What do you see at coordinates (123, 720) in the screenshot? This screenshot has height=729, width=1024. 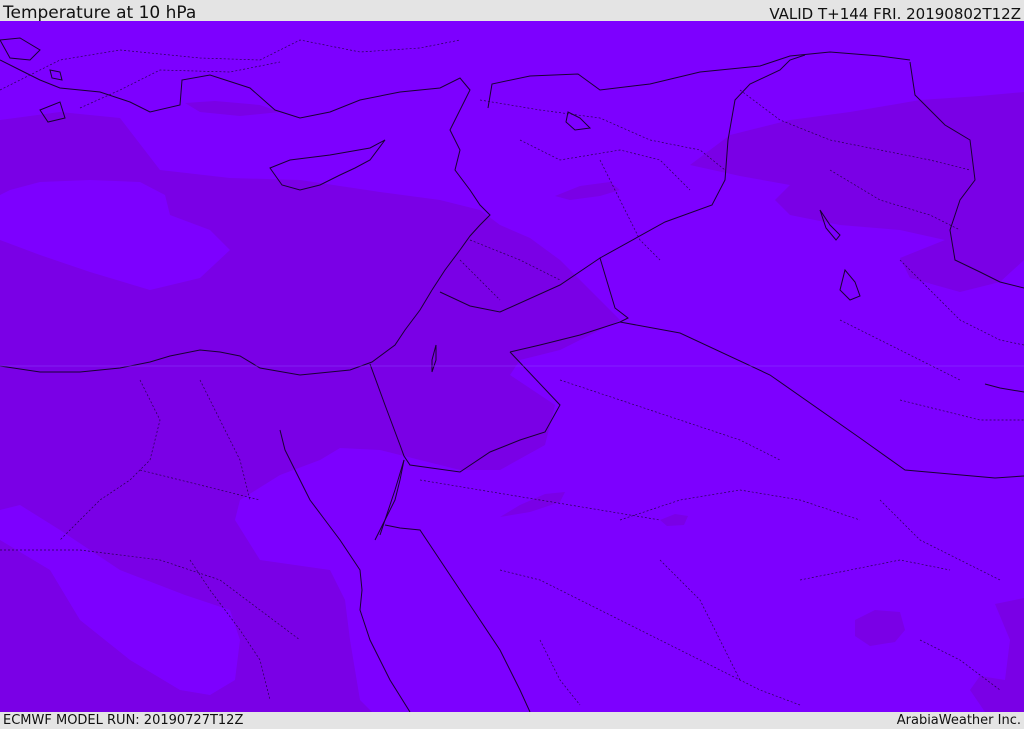 I see `model-run: ECMWF MODEL RUN: 20190727T12Z` at bounding box center [123, 720].